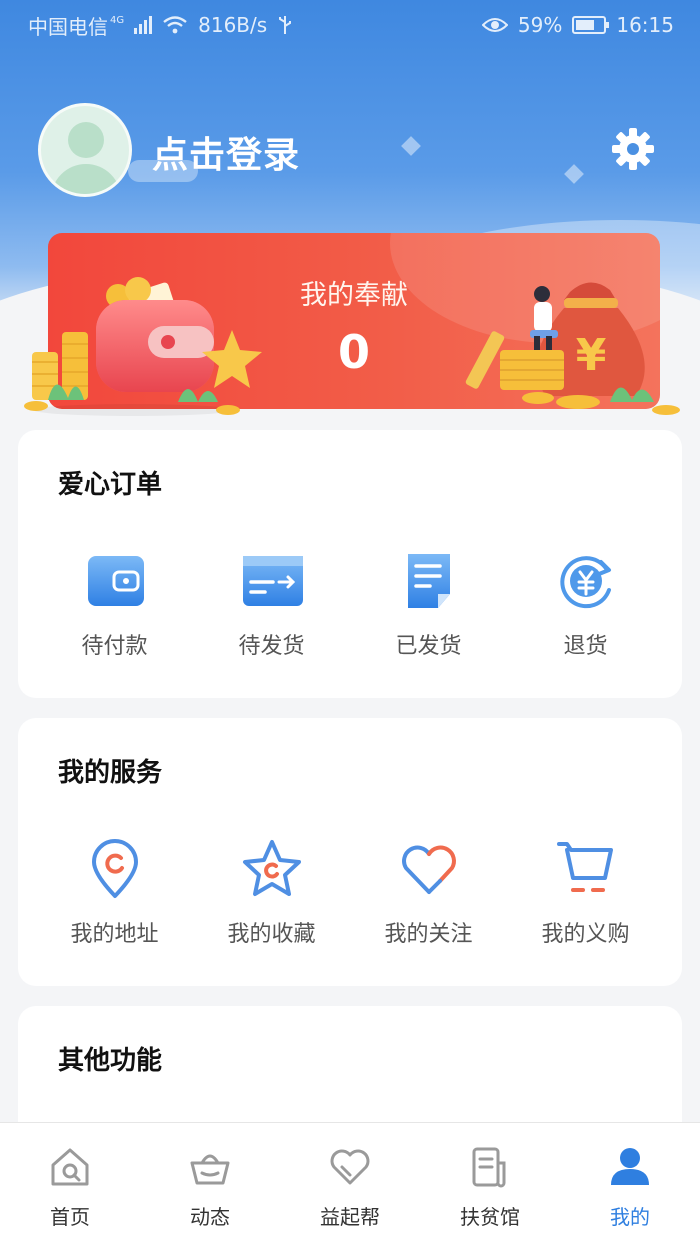  Describe the element at coordinates (350, 1217) in the screenshot. I see `nav-label: 益起帮` at that location.